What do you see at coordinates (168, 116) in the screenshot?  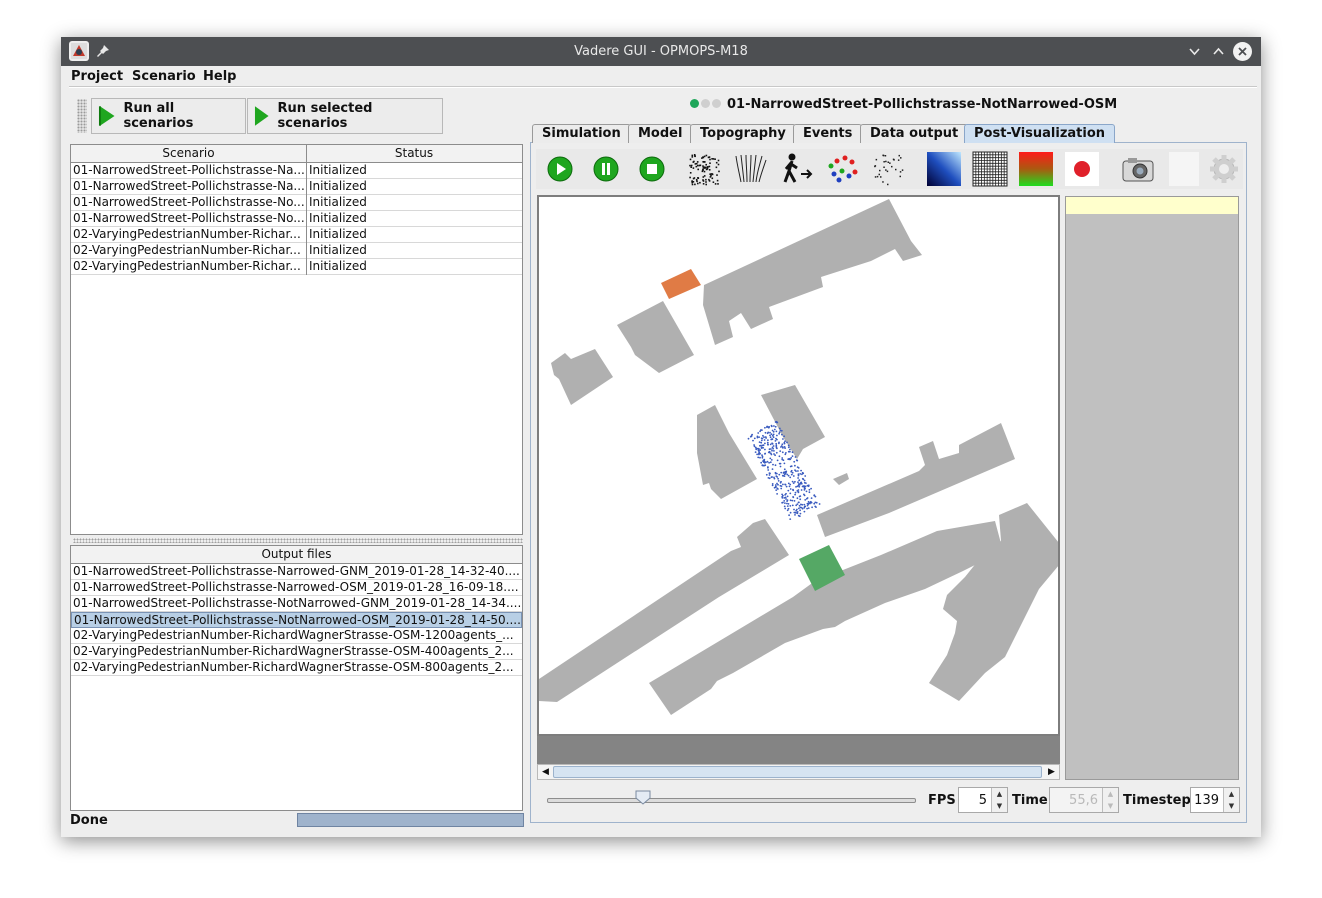 I see `run-all-button: Run all scenarios` at bounding box center [168, 116].